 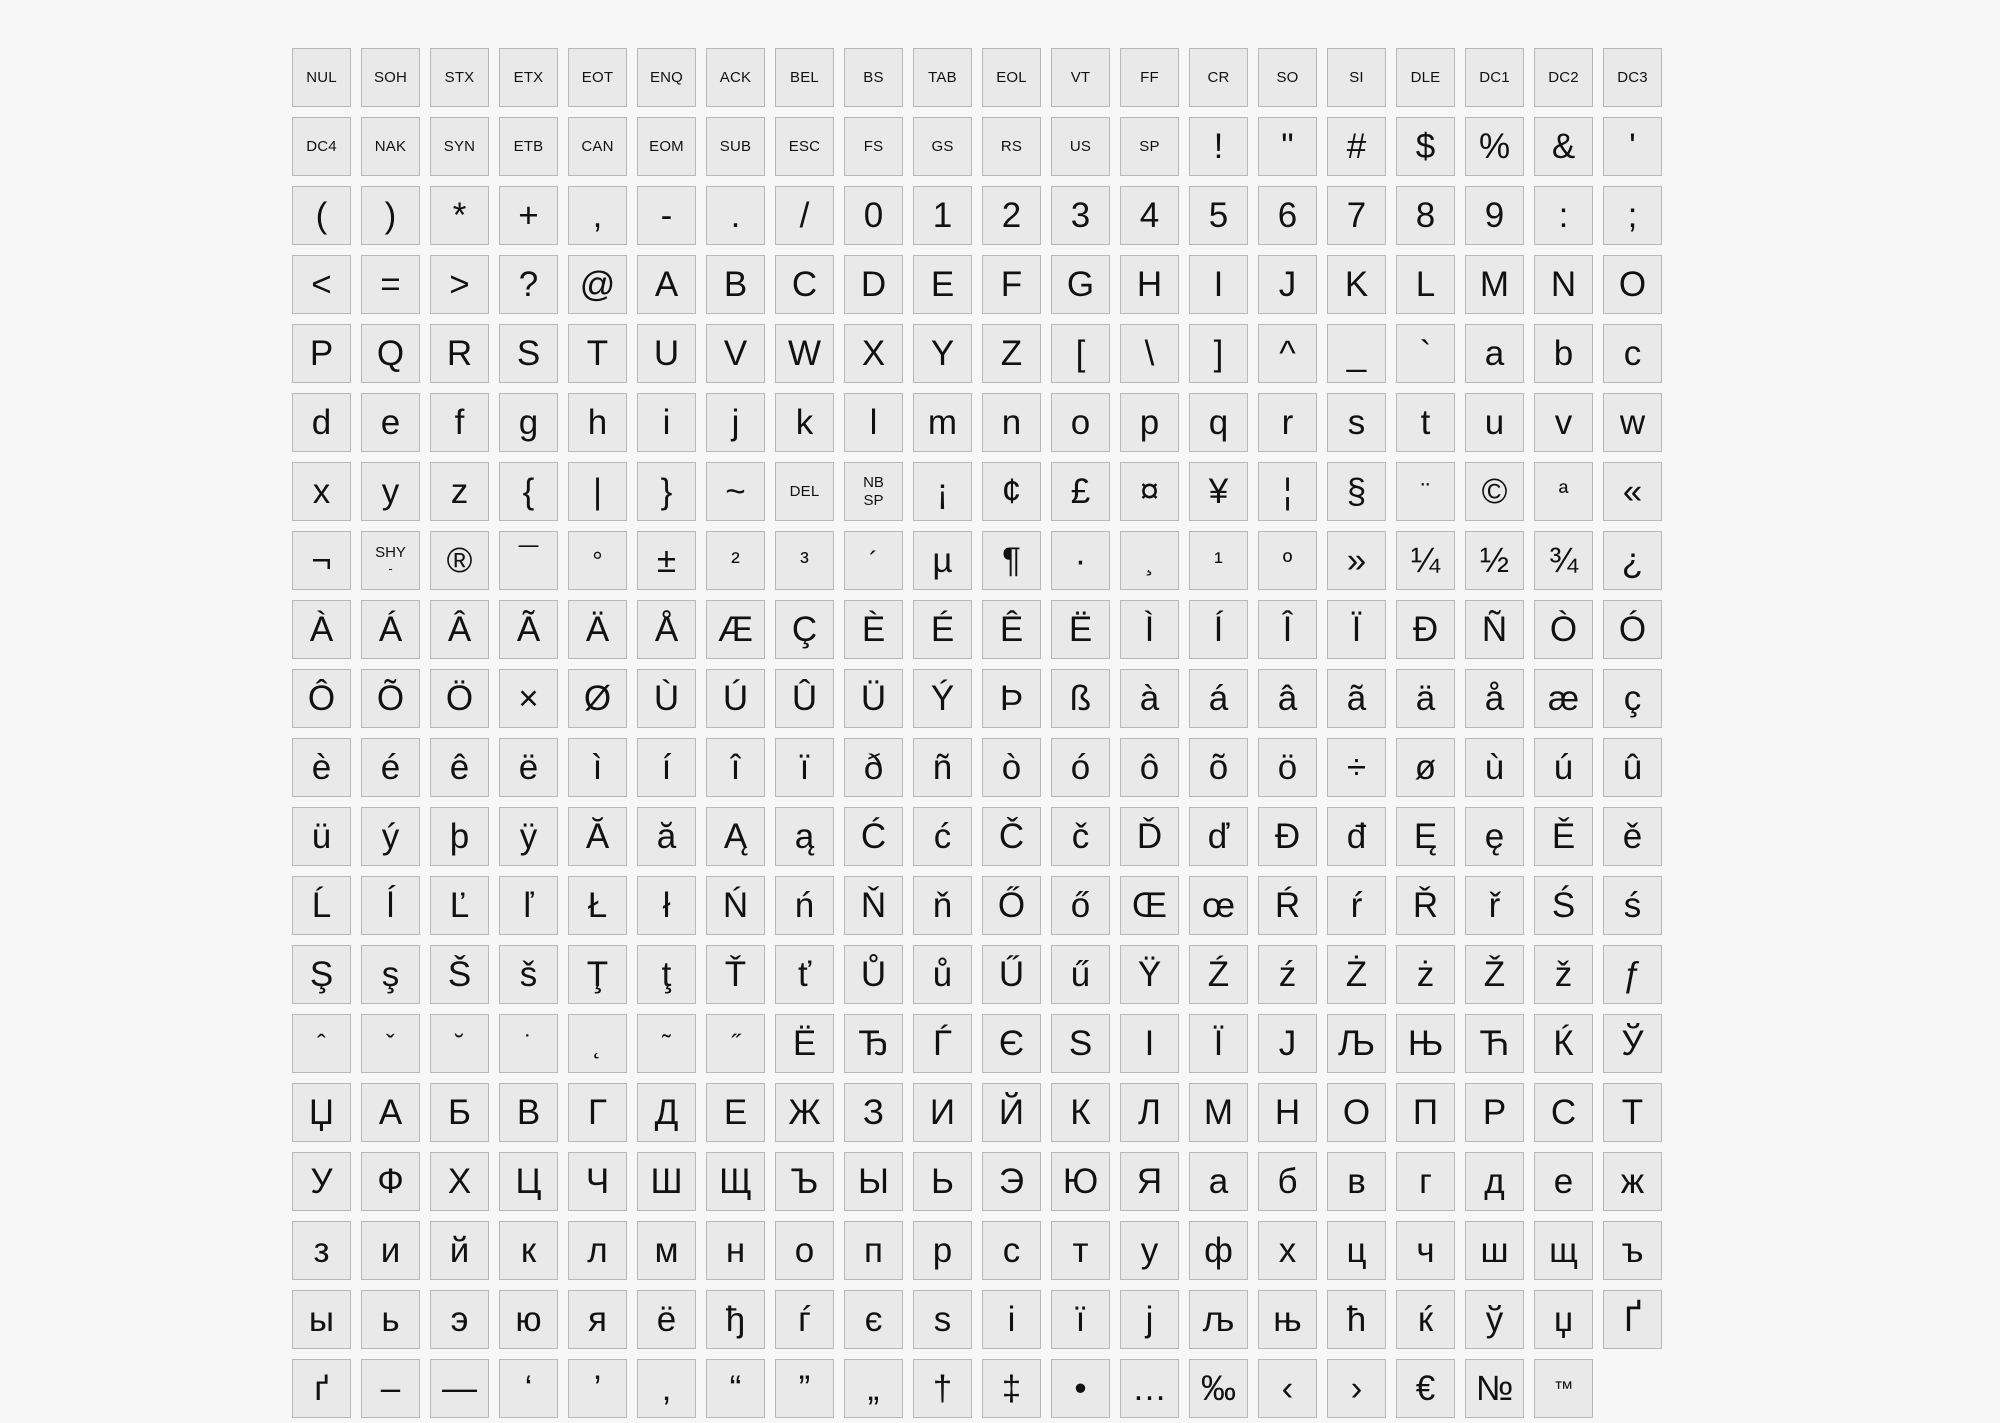 I want to click on control-char-cell: RS, so click(x=1011, y=146).